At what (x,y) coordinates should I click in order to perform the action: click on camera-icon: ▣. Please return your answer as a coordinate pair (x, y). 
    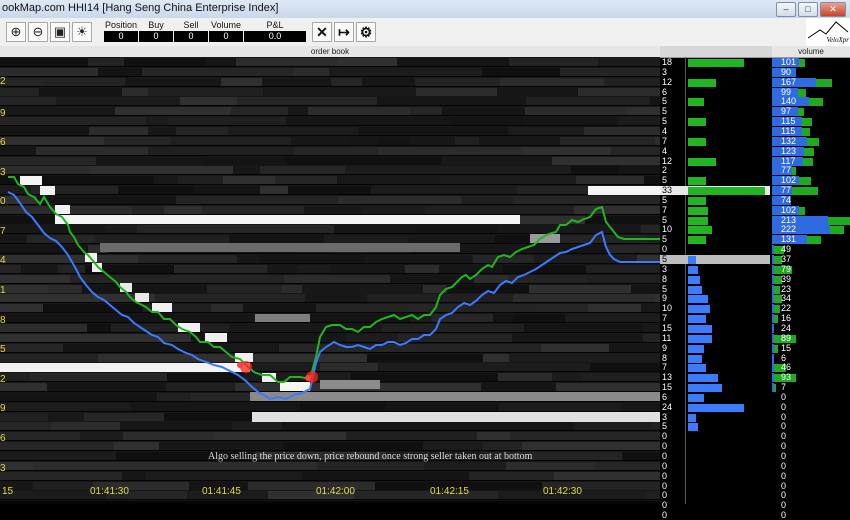
    Looking at the image, I should click on (60, 32).